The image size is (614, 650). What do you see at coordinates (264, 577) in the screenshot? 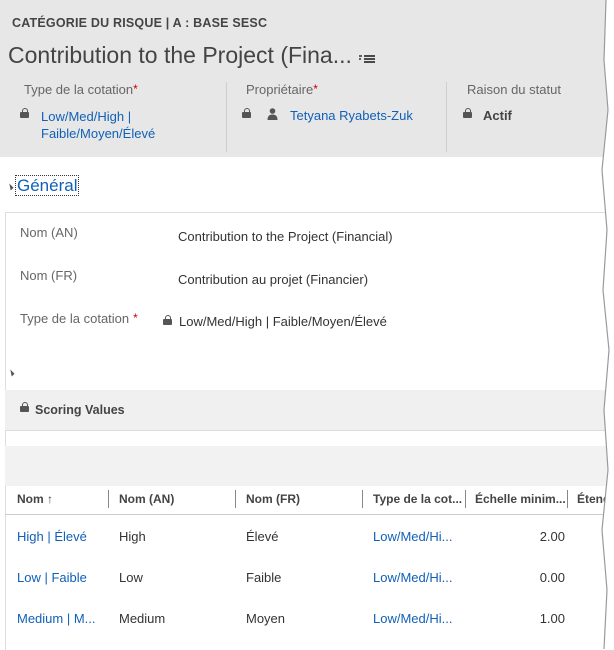
I see `cell-nom-fr: Faible` at bounding box center [264, 577].